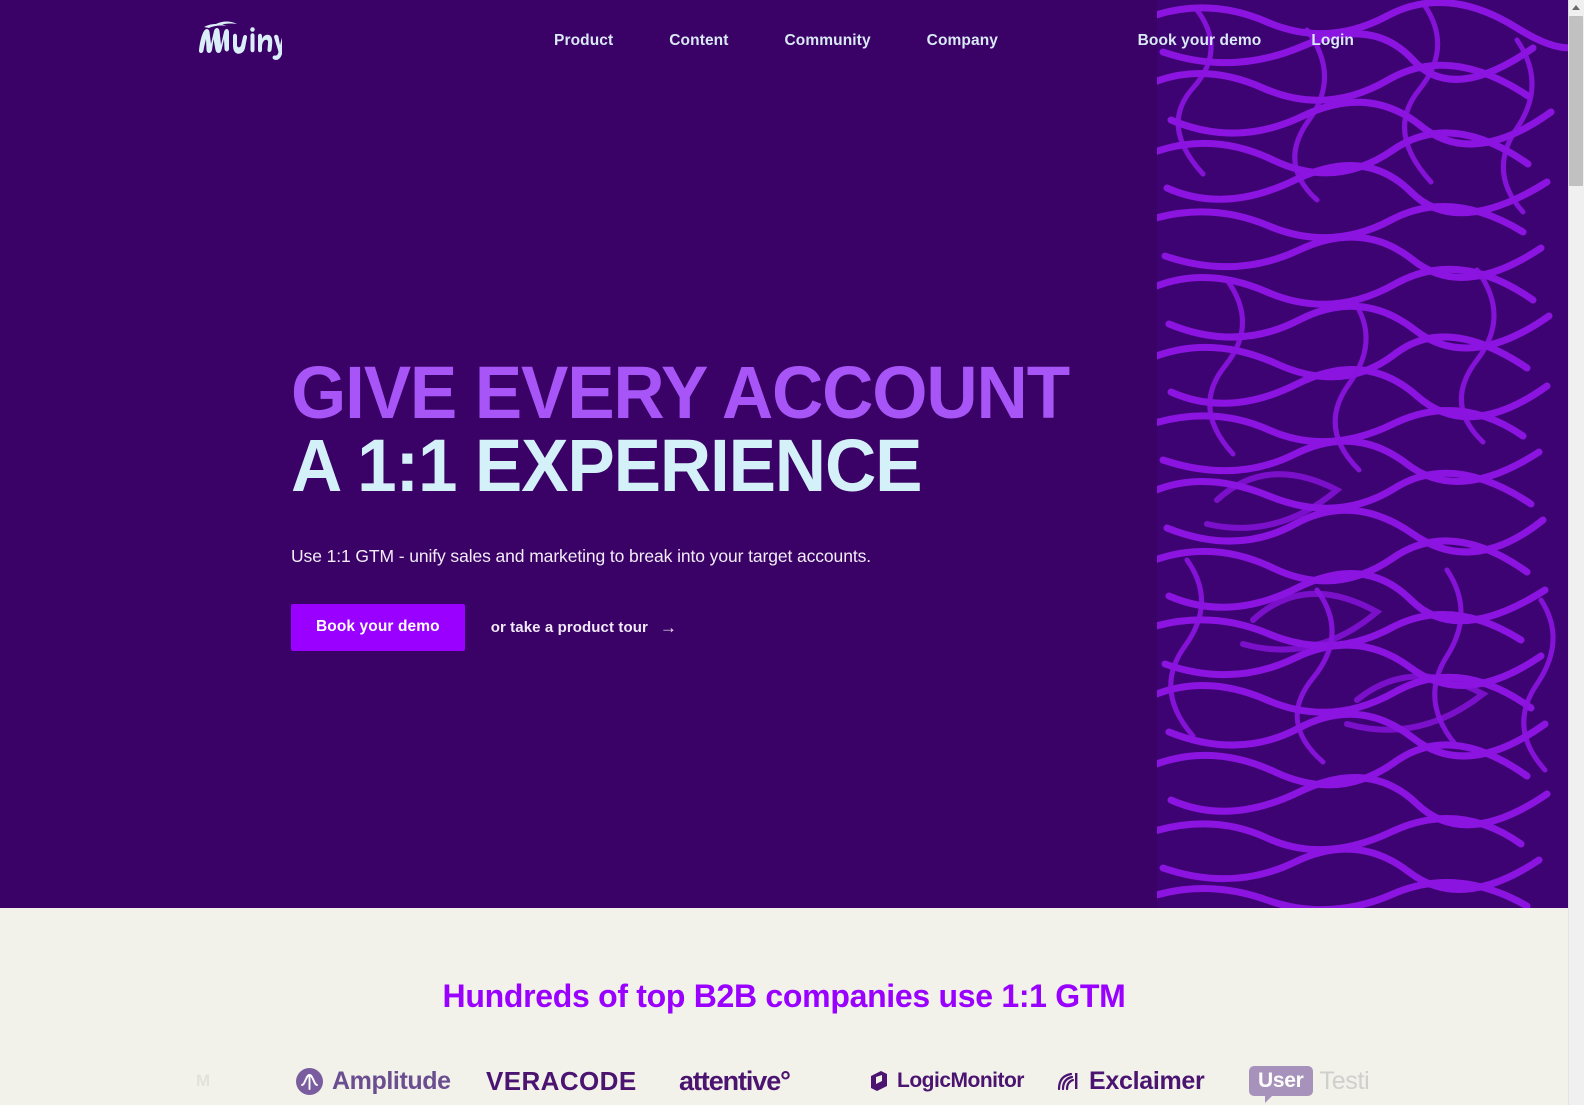  What do you see at coordinates (1068, 1081) in the screenshot?
I see `exclaimer-icon` at bounding box center [1068, 1081].